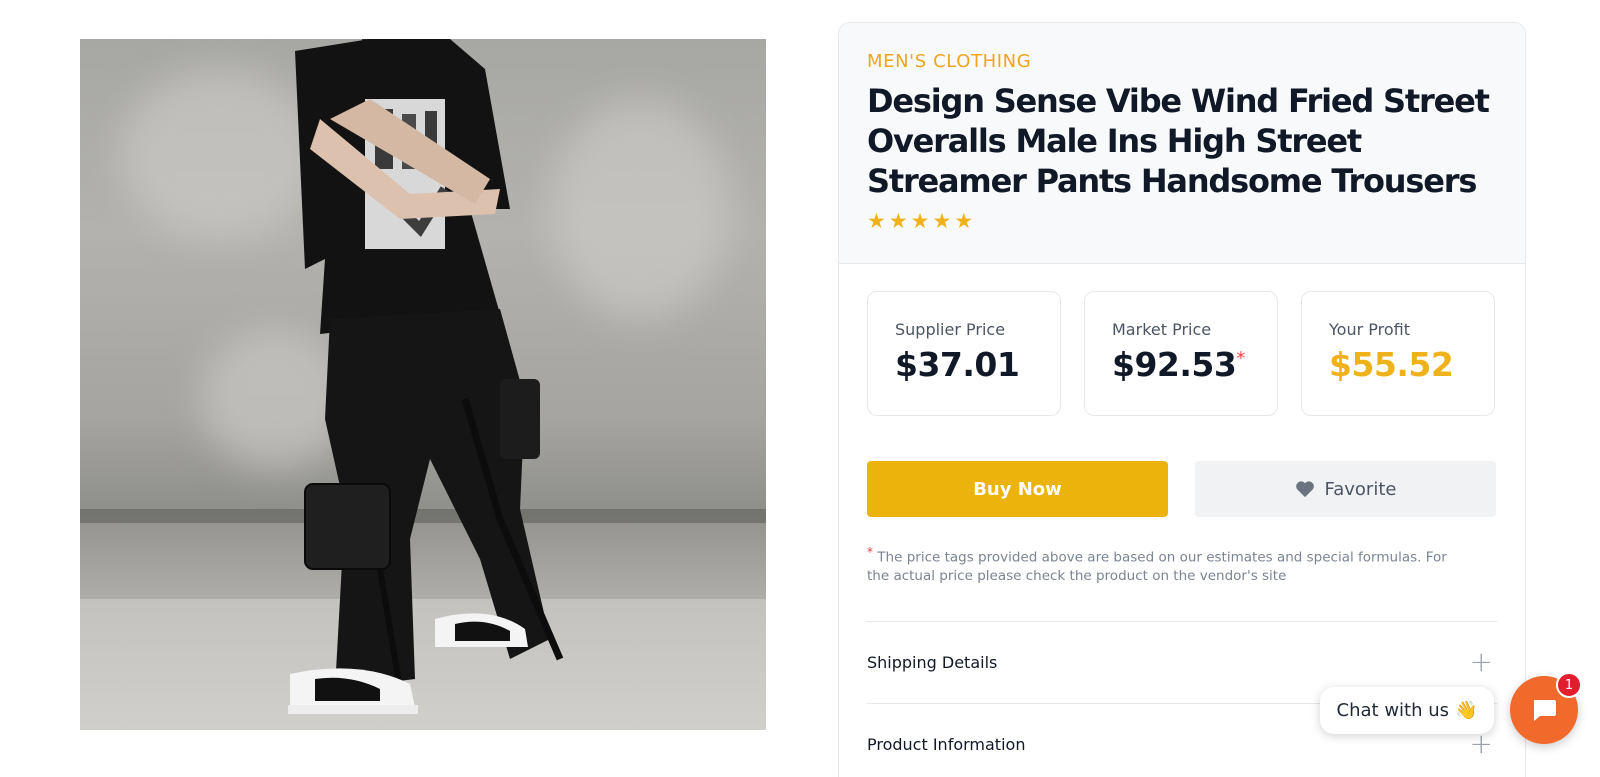  What do you see at coordinates (932, 662) in the screenshot?
I see `accordion-title: Shipping Details` at bounding box center [932, 662].